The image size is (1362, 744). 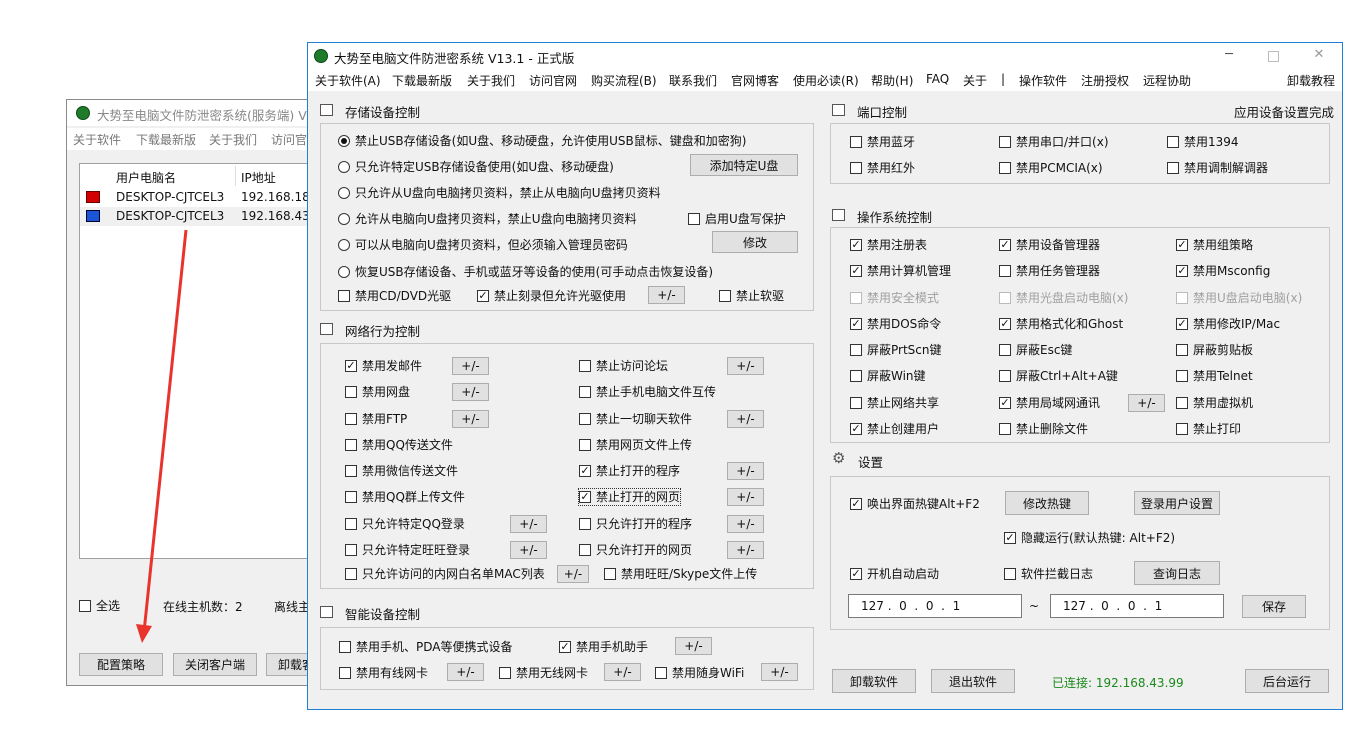 What do you see at coordinates (1229, 54) in the screenshot?
I see `minimize-icon: ─` at bounding box center [1229, 54].